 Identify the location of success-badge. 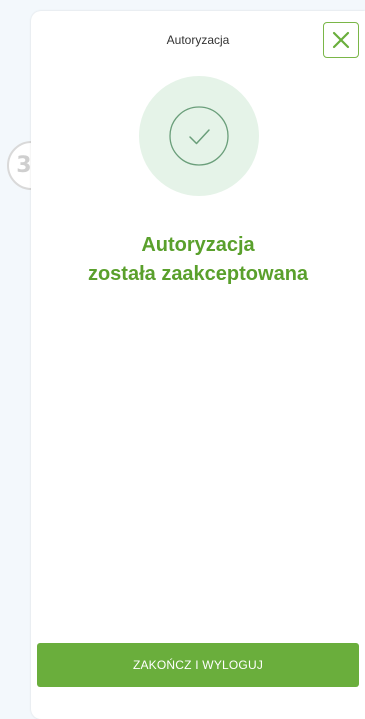
(199, 136).